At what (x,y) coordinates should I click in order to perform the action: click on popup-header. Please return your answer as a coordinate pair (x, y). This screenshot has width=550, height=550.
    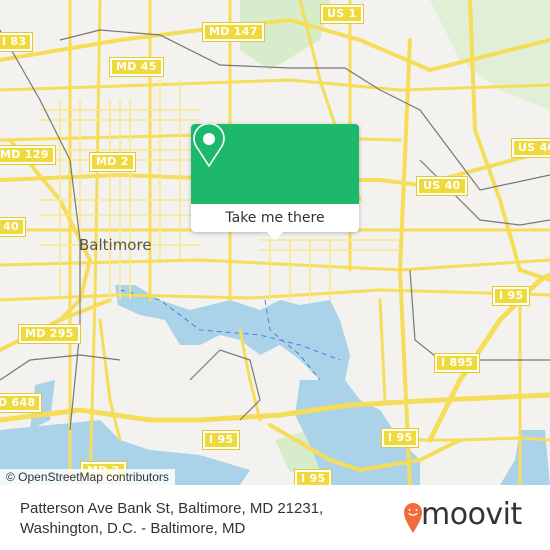
    Looking at the image, I should click on (275, 164).